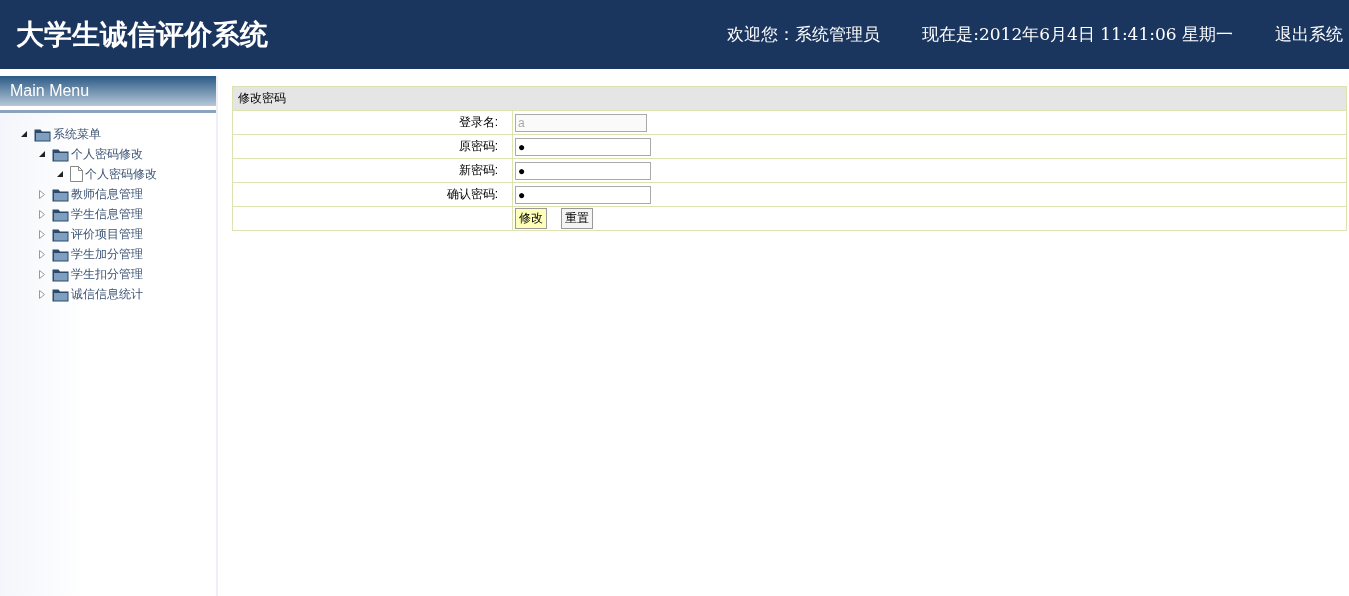 This screenshot has height=596, width=1349. Describe the element at coordinates (76, 174) in the screenshot. I see `document-icon` at that location.